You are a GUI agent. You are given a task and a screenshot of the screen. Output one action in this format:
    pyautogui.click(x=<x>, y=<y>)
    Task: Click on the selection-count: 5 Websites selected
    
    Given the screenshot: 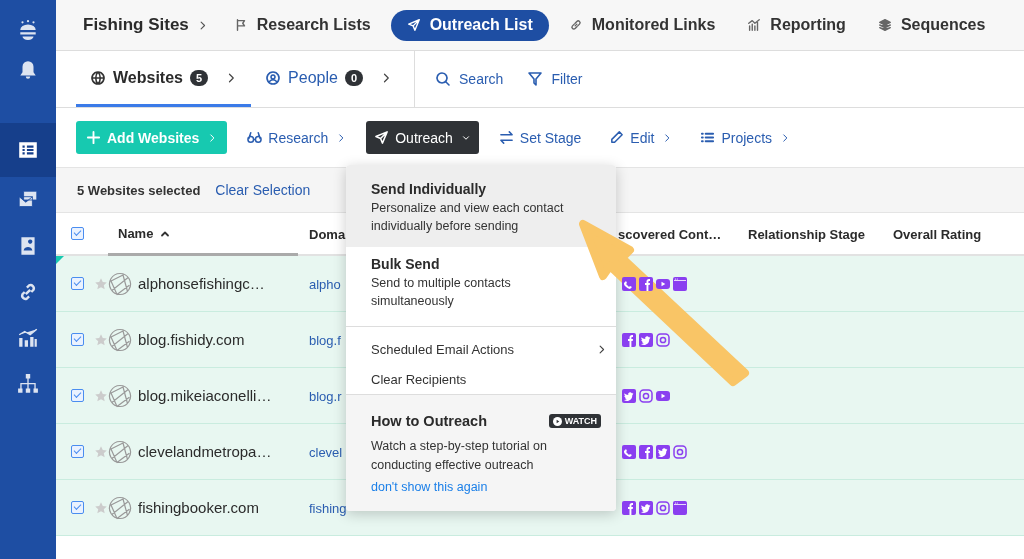 What is the action you would take?
    pyautogui.click(x=139, y=190)
    